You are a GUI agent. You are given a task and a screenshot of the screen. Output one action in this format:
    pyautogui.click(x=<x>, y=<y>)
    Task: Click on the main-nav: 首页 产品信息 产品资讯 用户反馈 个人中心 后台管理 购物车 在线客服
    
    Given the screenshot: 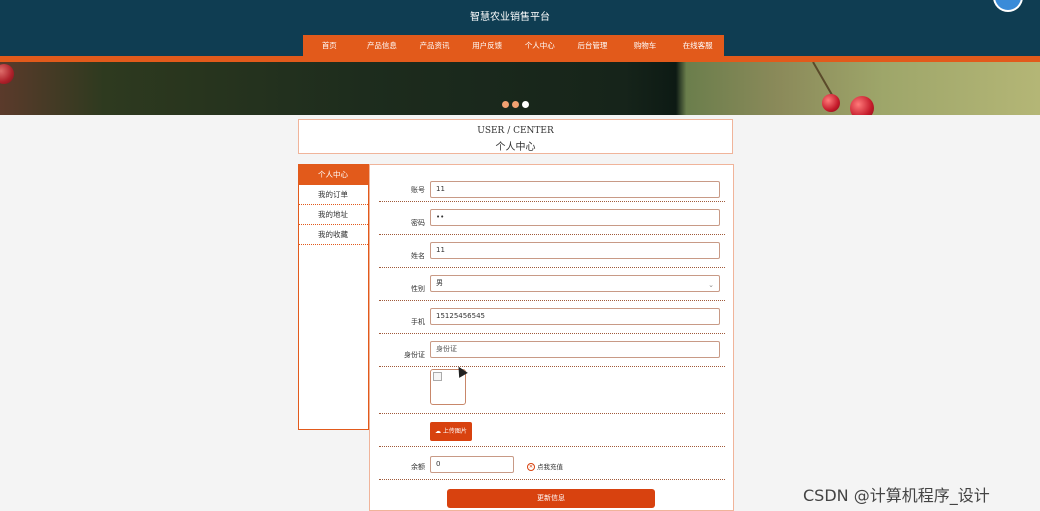 What is the action you would take?
    pyautogui.click(x=513, y=46)
    